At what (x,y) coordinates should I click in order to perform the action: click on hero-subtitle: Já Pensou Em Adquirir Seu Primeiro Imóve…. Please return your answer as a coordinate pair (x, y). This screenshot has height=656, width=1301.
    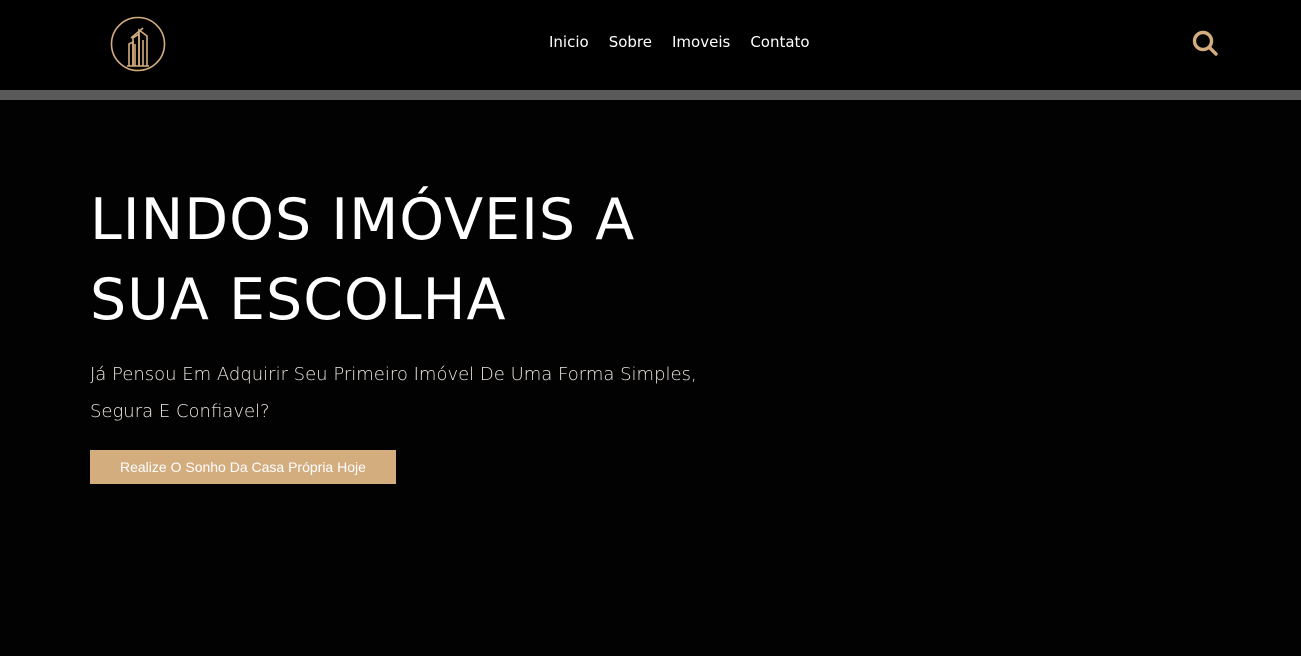
    Looking at the image, I should click on (393, 393).